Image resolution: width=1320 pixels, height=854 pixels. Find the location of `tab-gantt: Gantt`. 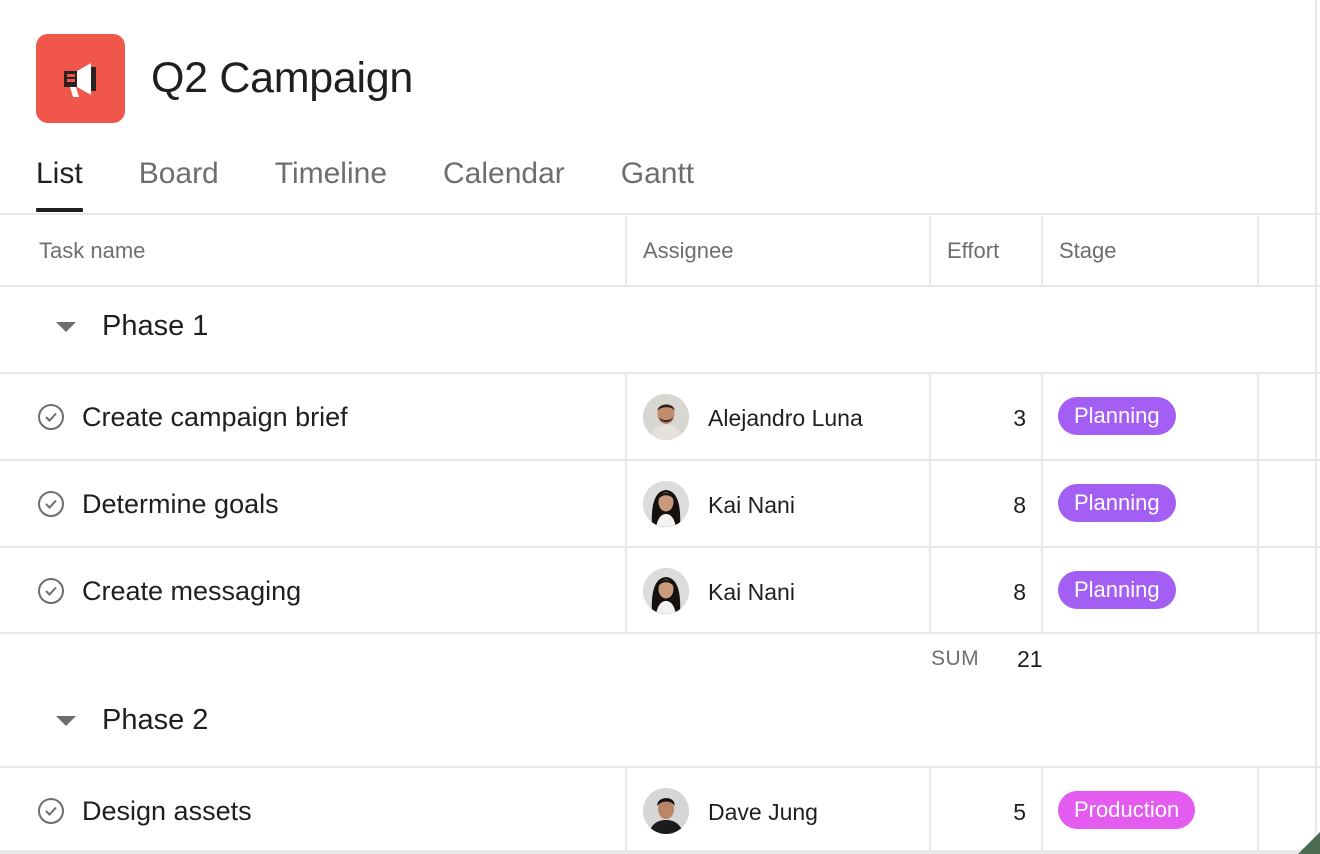

tab-gantt: Gantt is located at coordinates (657, 181).